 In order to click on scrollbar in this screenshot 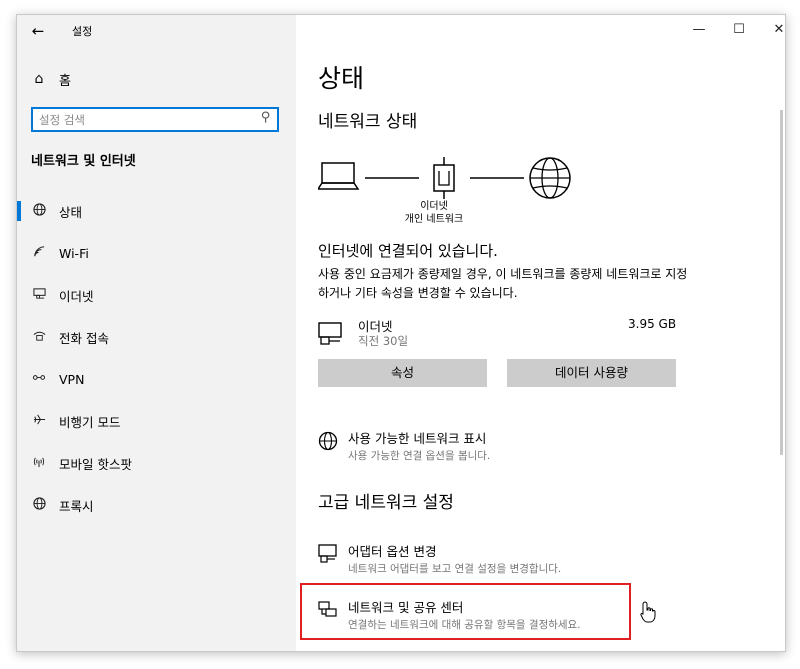, I will do `click(781, 282)`.